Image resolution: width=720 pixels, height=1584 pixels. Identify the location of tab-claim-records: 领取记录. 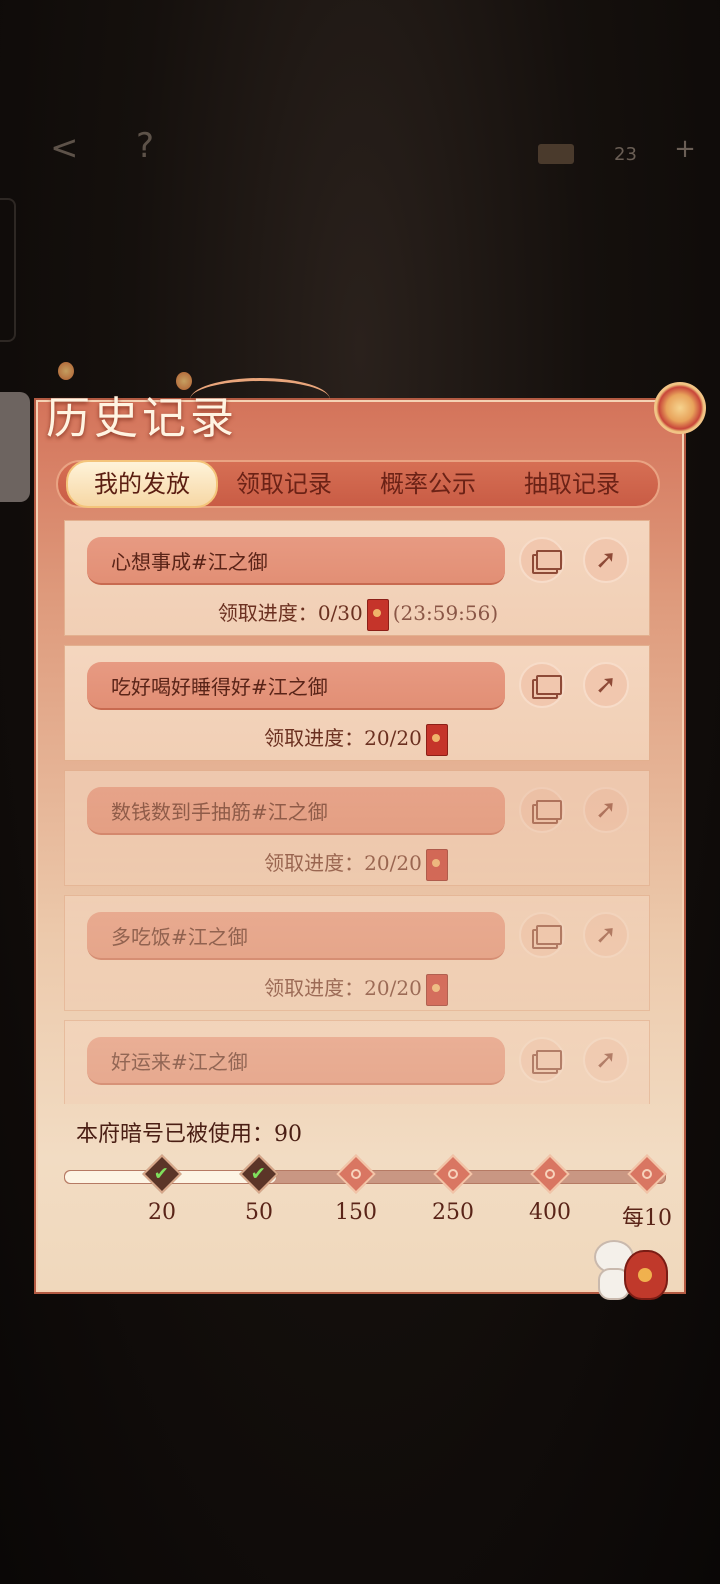
(284, 484).